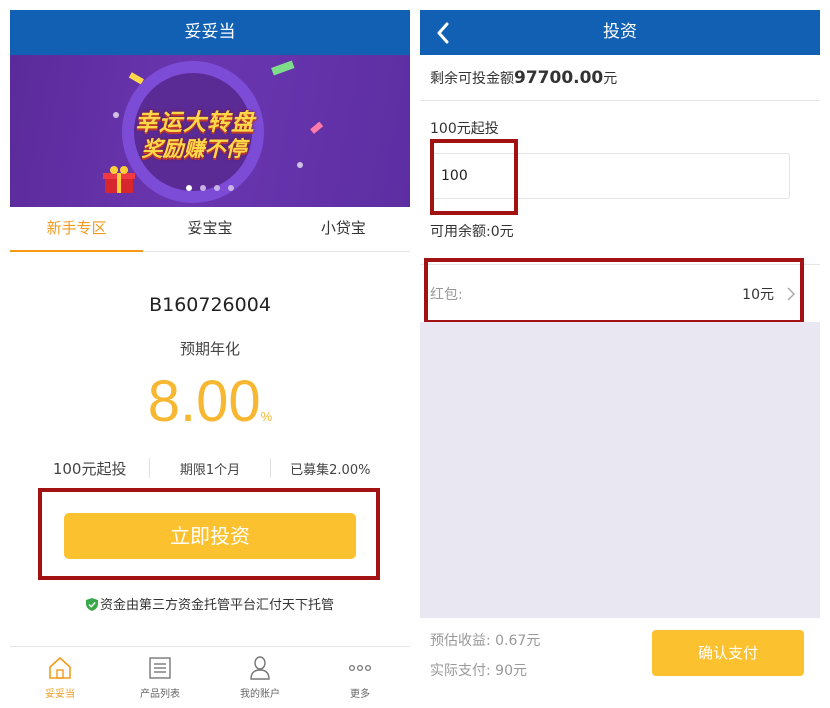  I want to click on home-icon, so click(60, 667).